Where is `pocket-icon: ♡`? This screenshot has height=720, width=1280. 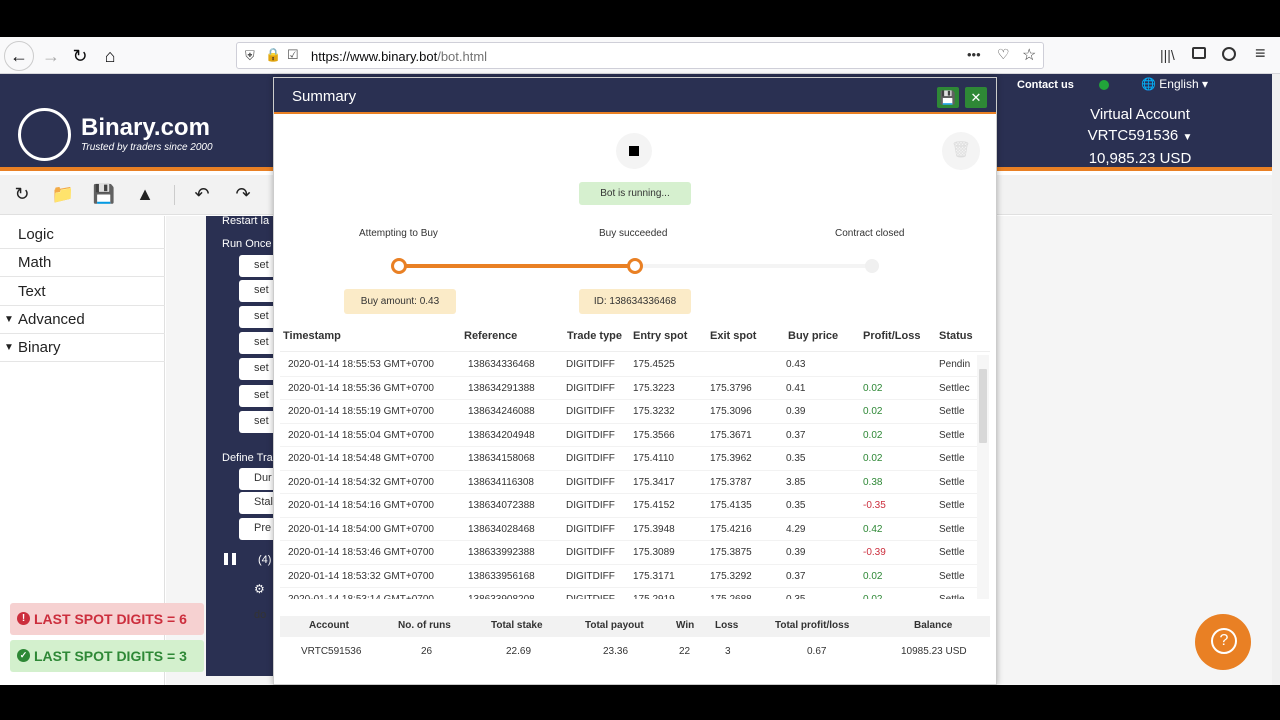 pocket-icon: ♡ is located at coordinates (1003, 54).